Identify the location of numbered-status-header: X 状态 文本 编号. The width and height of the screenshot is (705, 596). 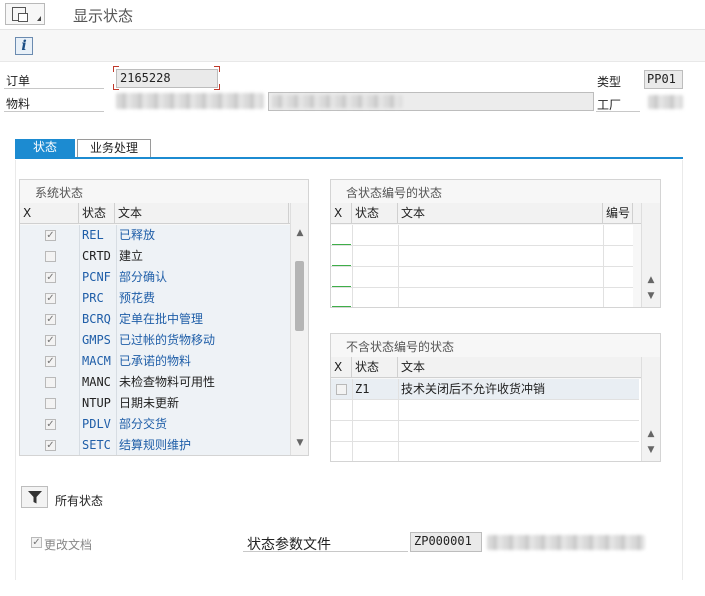
(486, 213).